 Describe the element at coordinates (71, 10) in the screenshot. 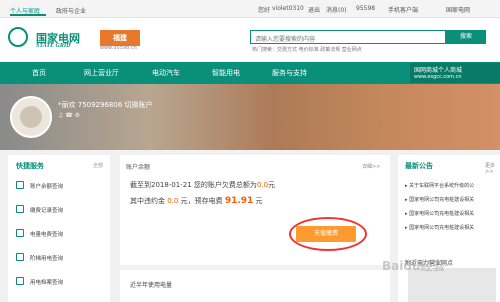

I see `tab-business: 政府与企业` at that location.